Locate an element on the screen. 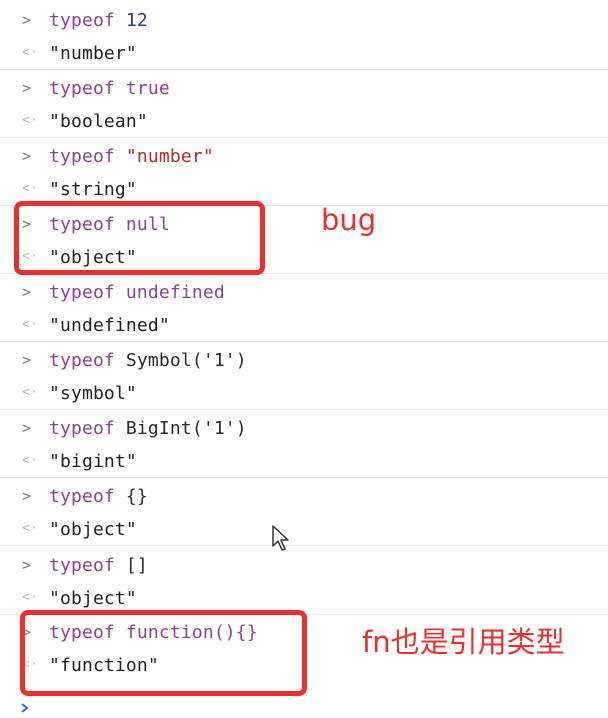 The width and height of the screenshot is (608, 718). console-output-text: "bigint" is located at coordinates (93, 461).